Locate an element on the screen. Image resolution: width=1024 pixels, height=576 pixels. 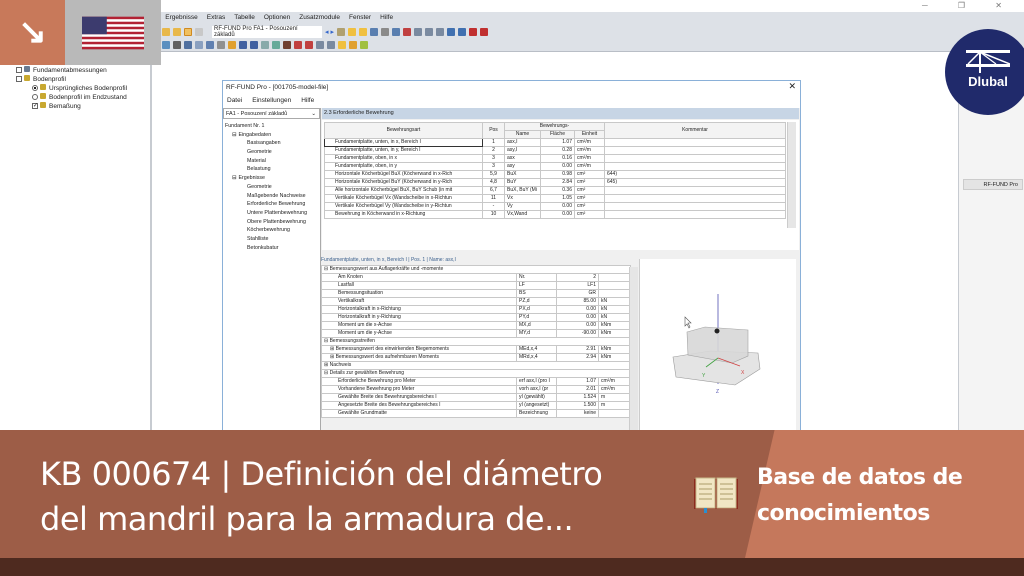
dialog-tree-item: ⊟ Eingabedaten is located at coordinates (271, 135).